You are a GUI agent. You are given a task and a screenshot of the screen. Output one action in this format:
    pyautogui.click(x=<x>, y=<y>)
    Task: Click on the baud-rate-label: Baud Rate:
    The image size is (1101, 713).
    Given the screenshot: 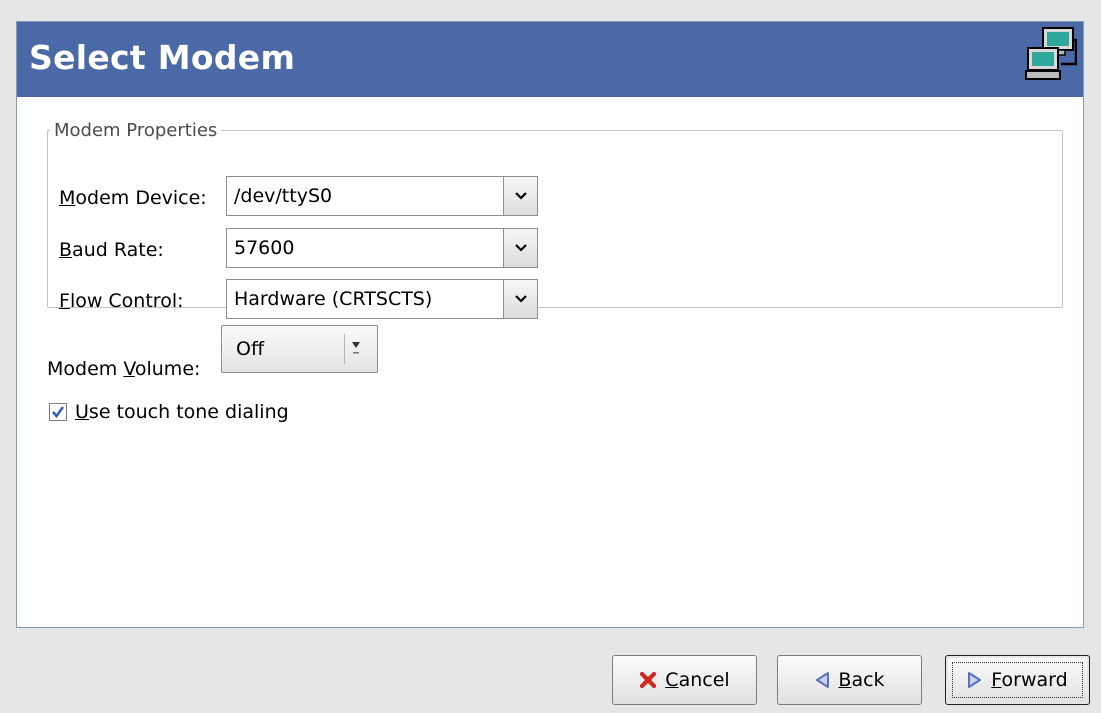 What is the action you would take?
    pyautogui.click(x=111, y=250)
    